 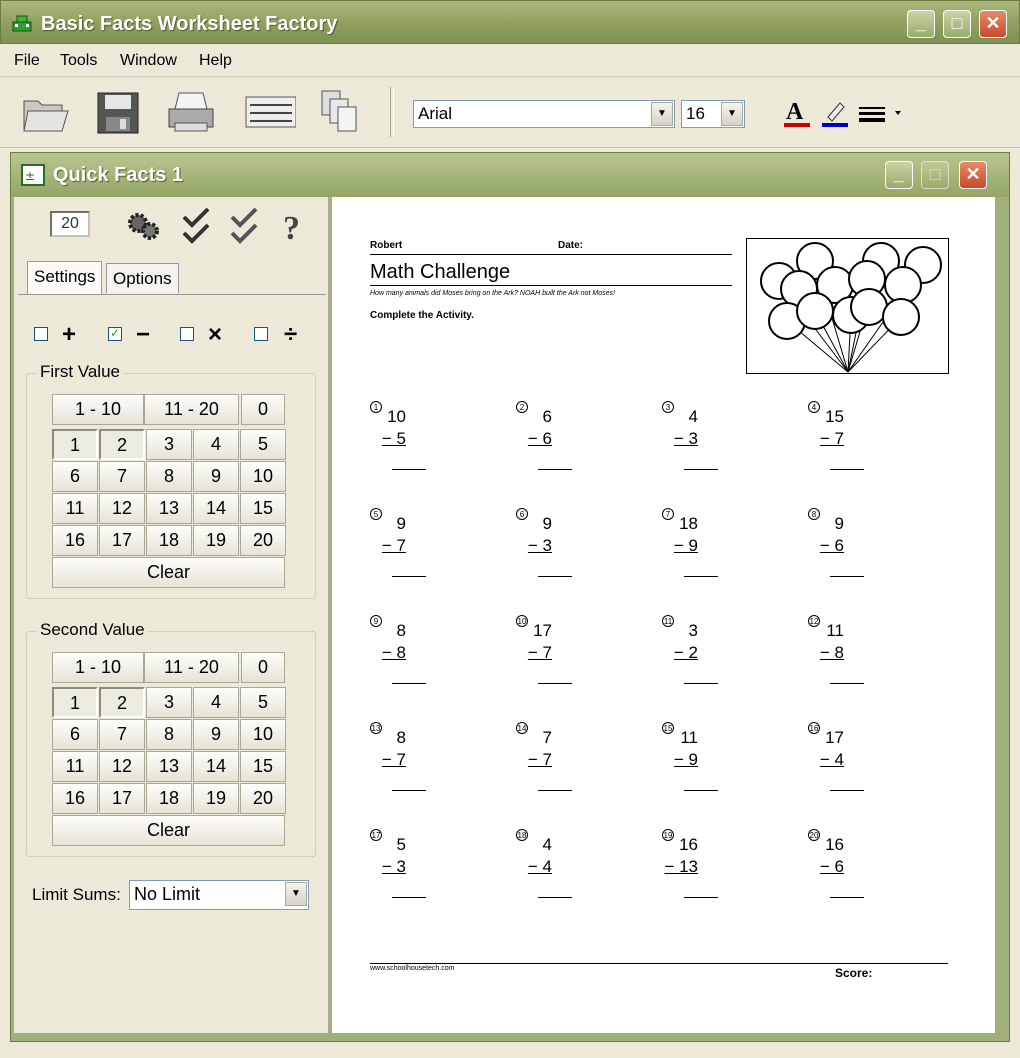 What do you see at coordinates (98, 667) in the screenshot?
I see `second-value-range-button: 1 - 10` at bounding box center [98, 667].